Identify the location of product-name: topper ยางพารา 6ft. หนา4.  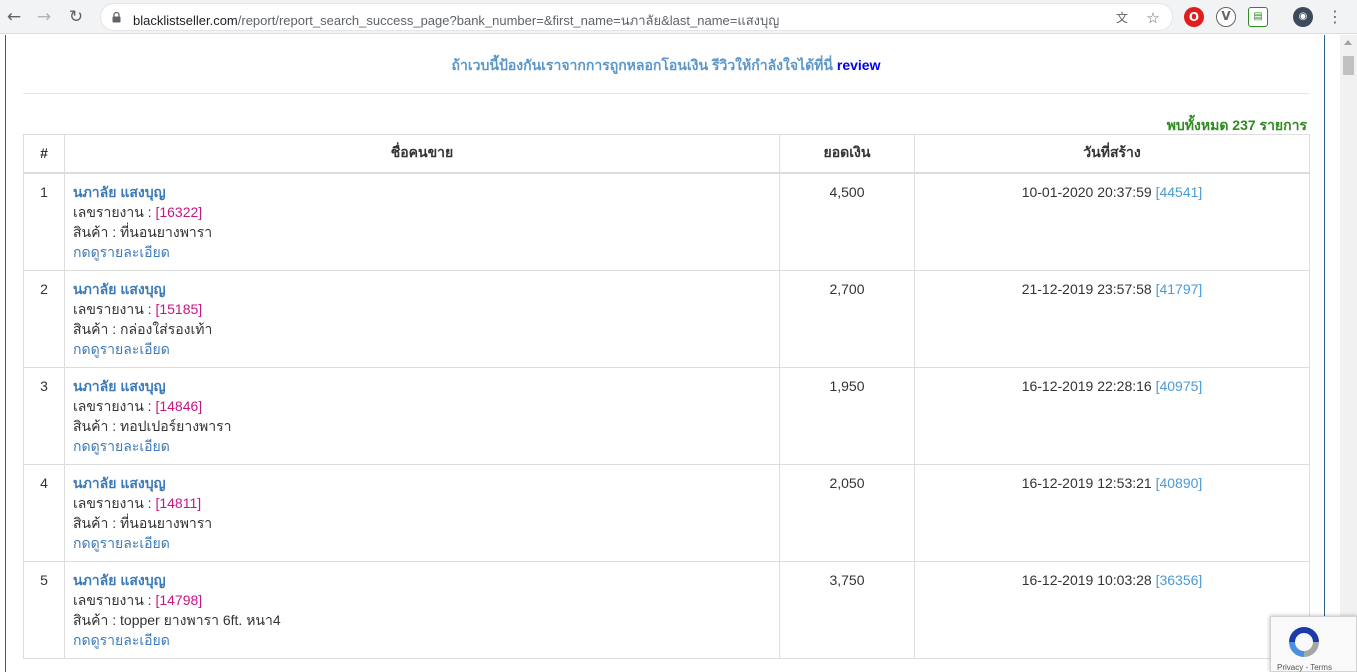
(200, 619).